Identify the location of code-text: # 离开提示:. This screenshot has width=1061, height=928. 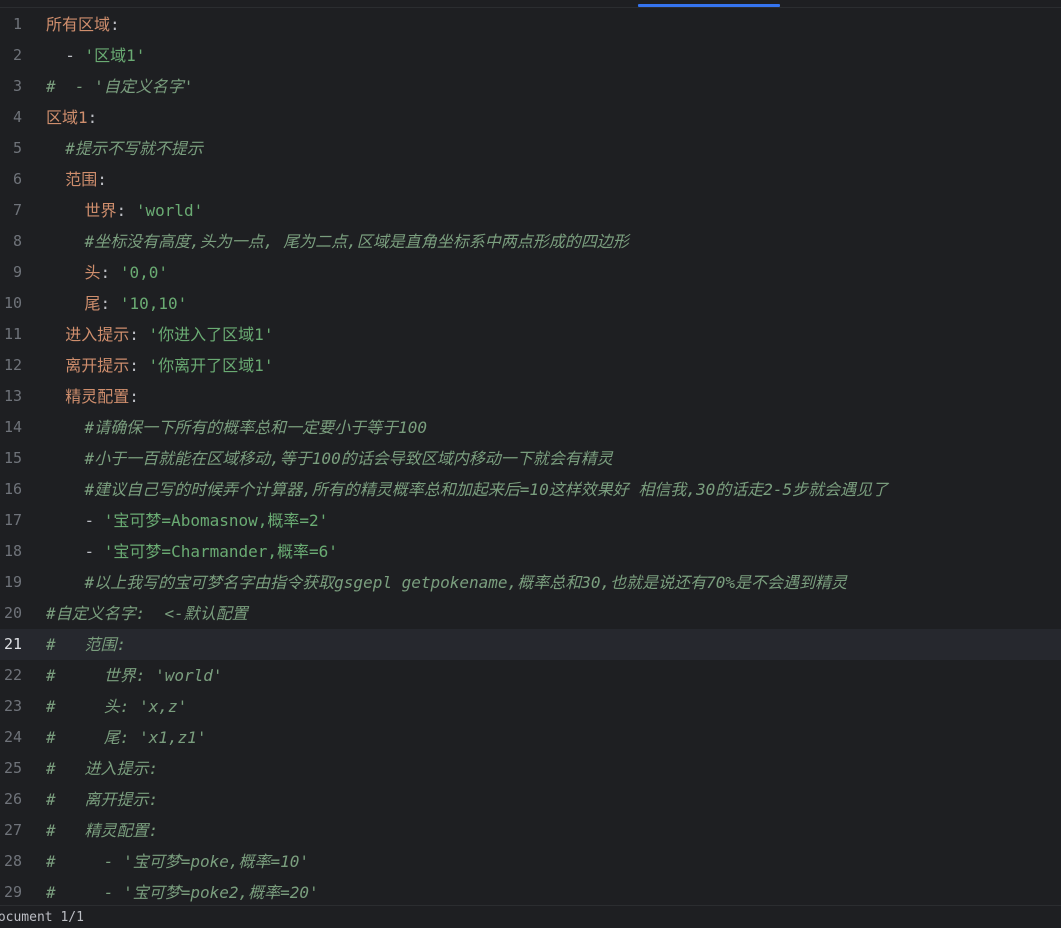
(553, 799).